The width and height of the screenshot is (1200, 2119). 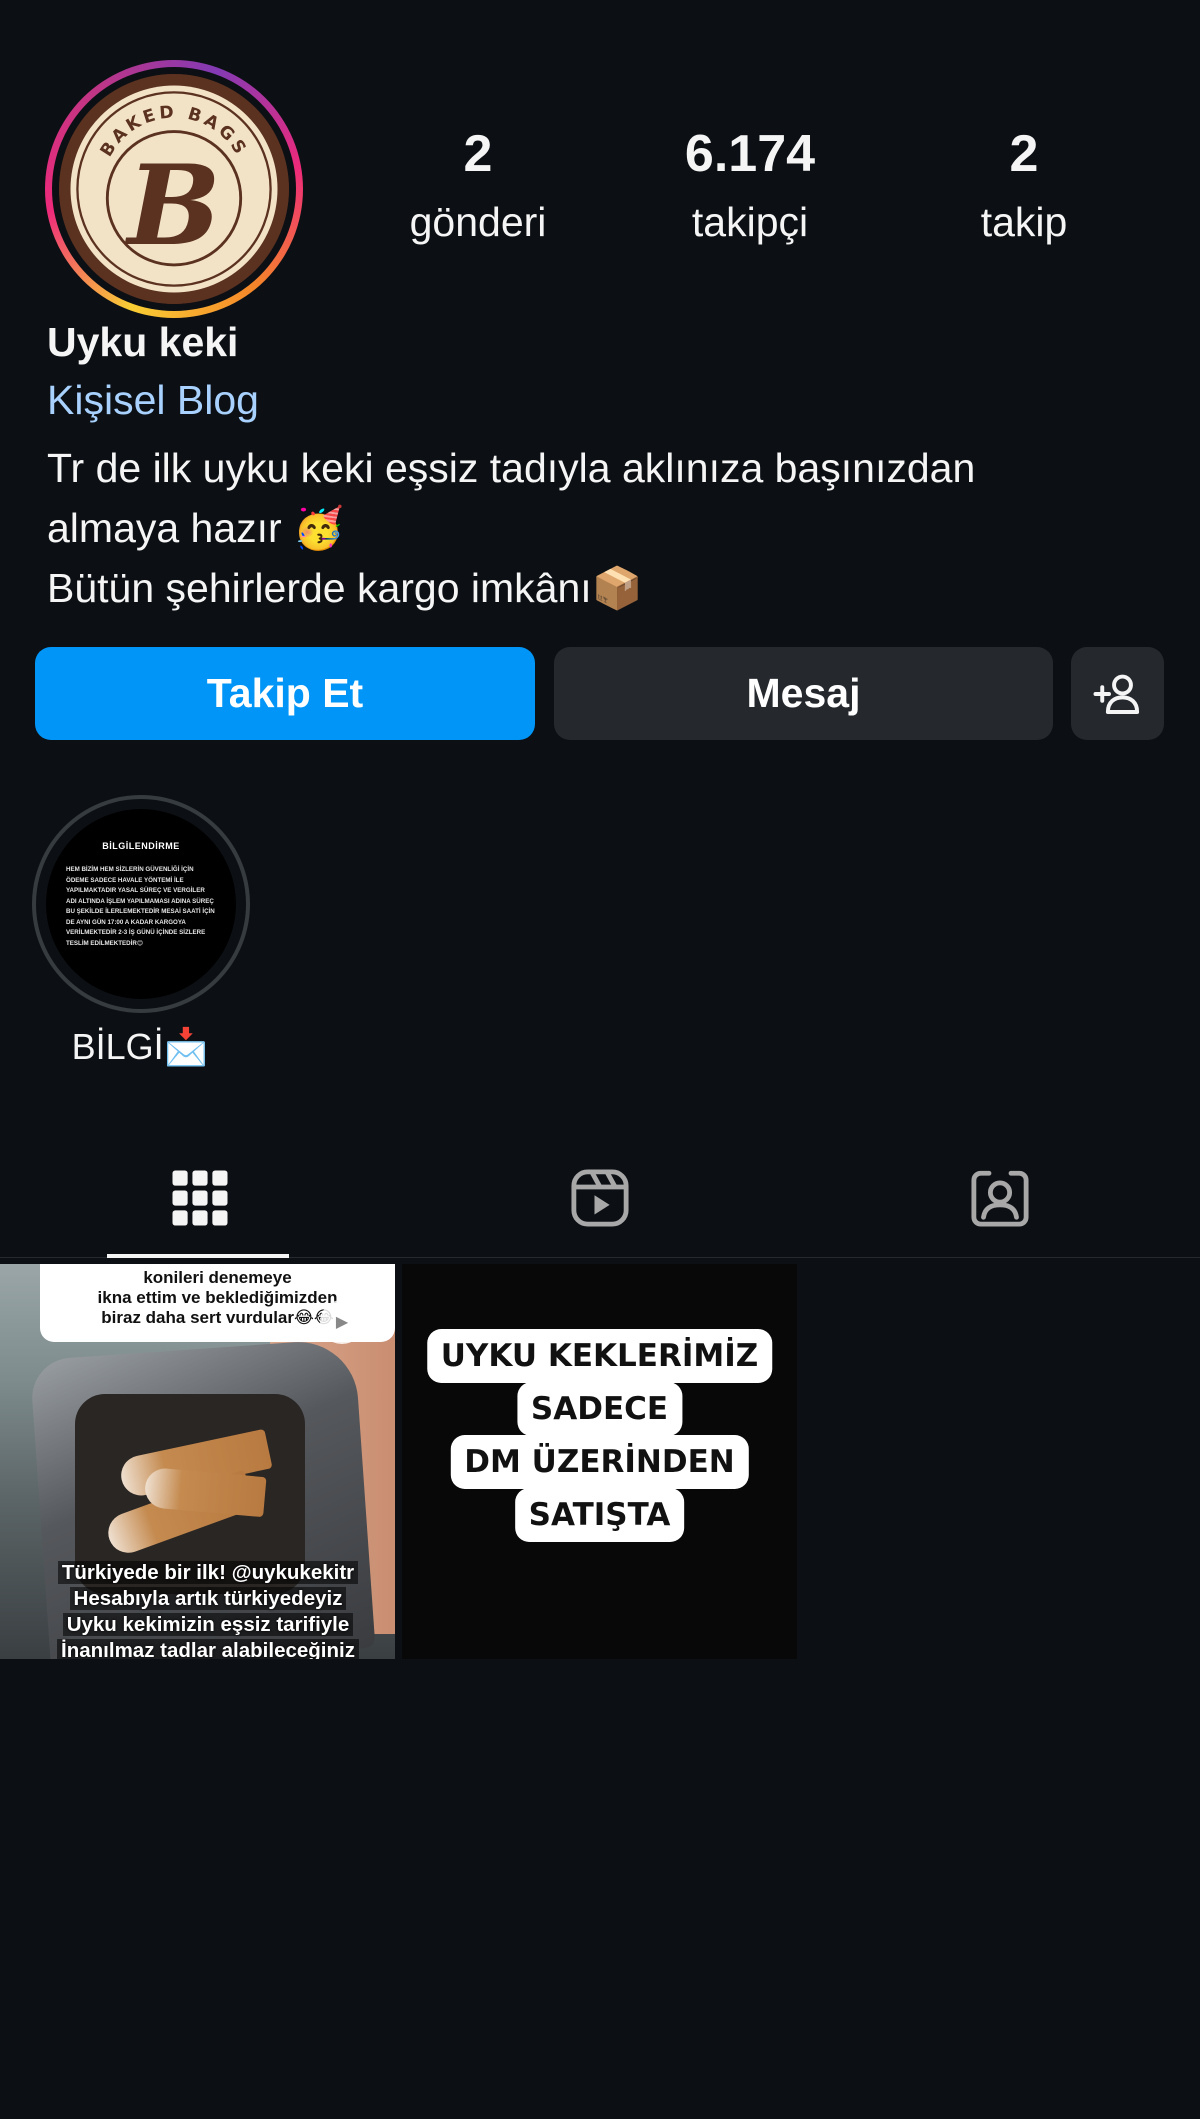 I want to click on play-icon: ▶, so click(x=342, y=1322).